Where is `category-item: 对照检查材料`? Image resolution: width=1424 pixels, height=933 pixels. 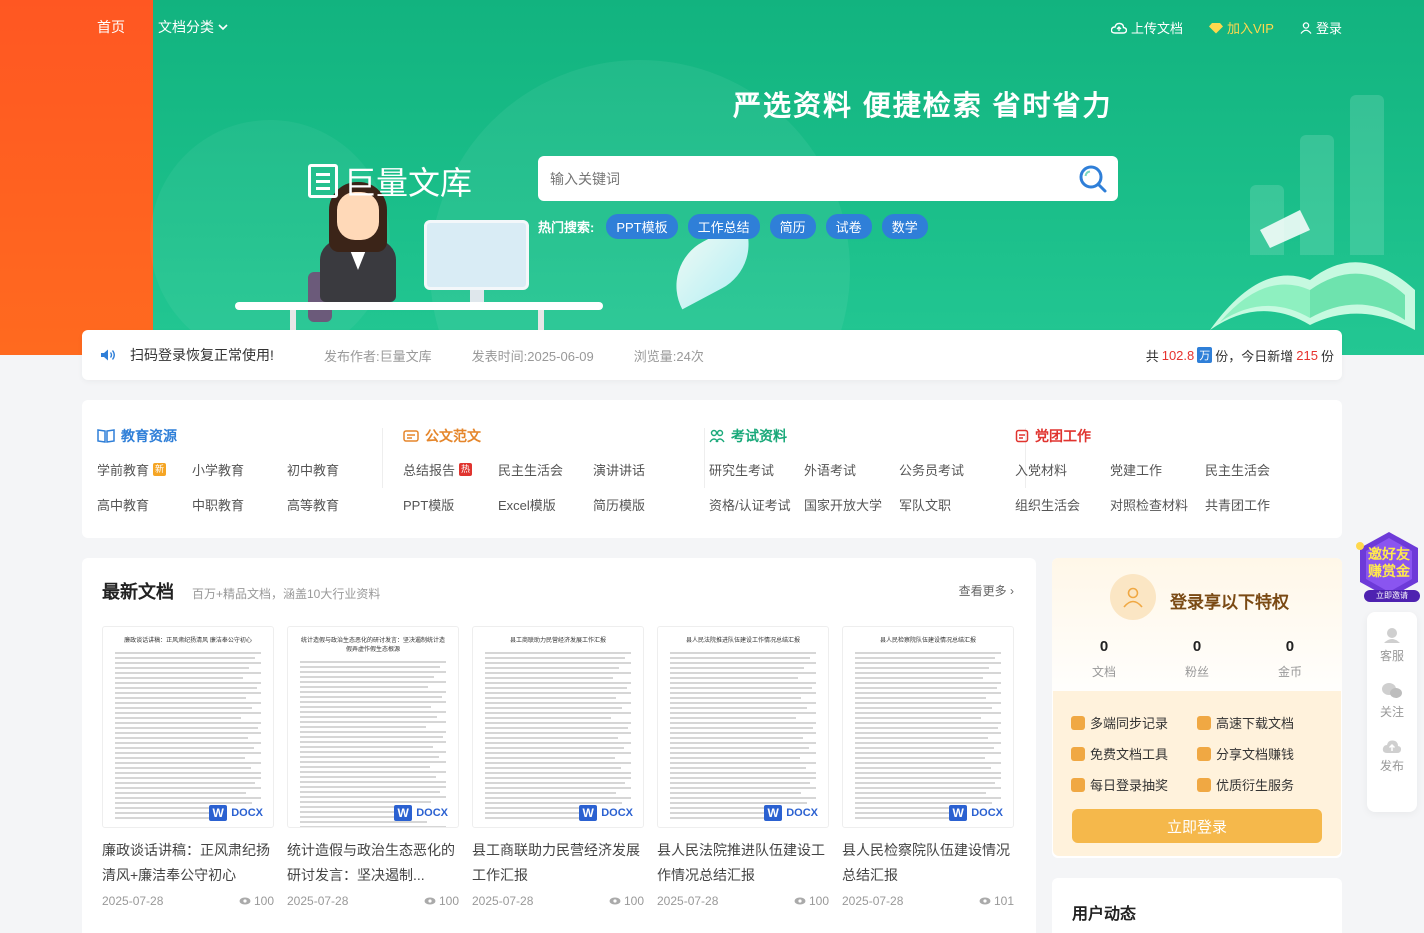 category-item: 对照检查材料 is located at coordinates (1157, 504).